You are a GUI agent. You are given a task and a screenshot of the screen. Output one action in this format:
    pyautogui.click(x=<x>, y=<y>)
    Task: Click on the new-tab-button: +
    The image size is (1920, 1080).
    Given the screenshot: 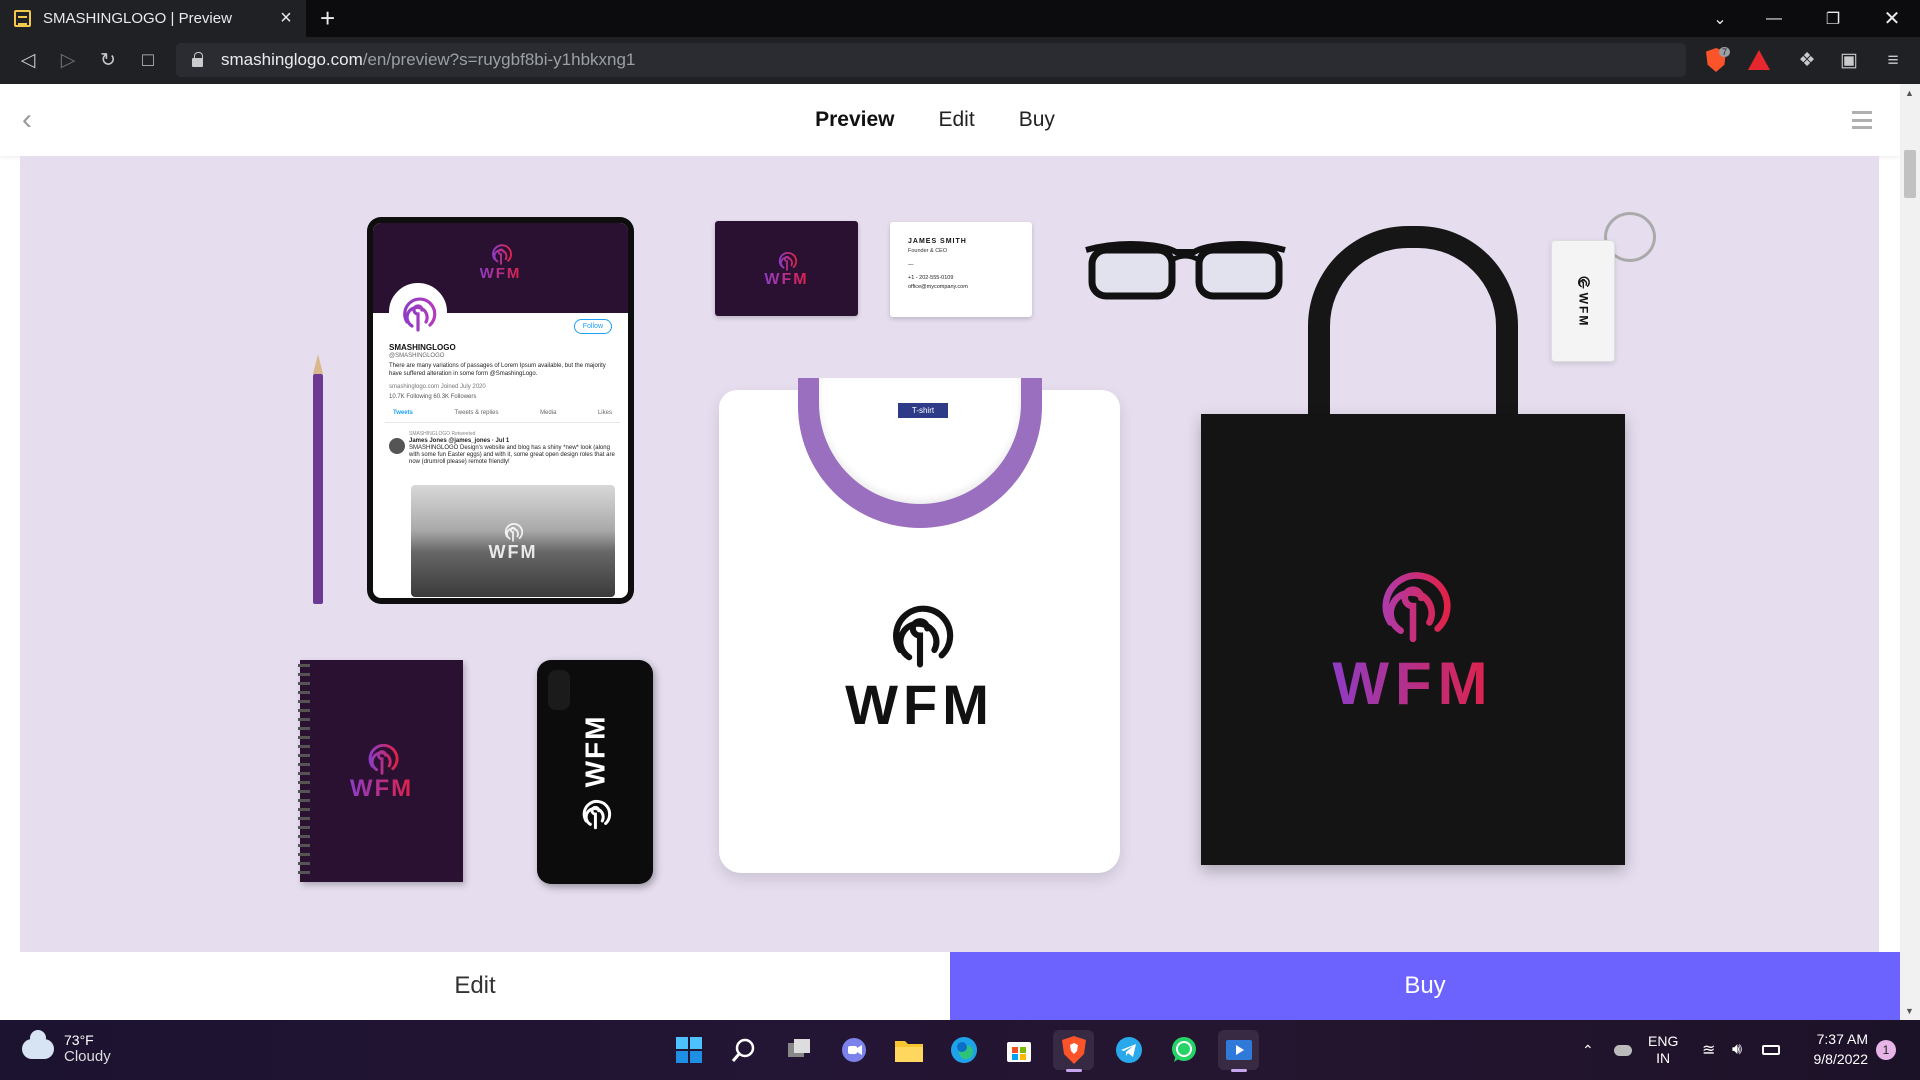 What is the action you would take?
    pyautogui.click(x=327, y=18)
    